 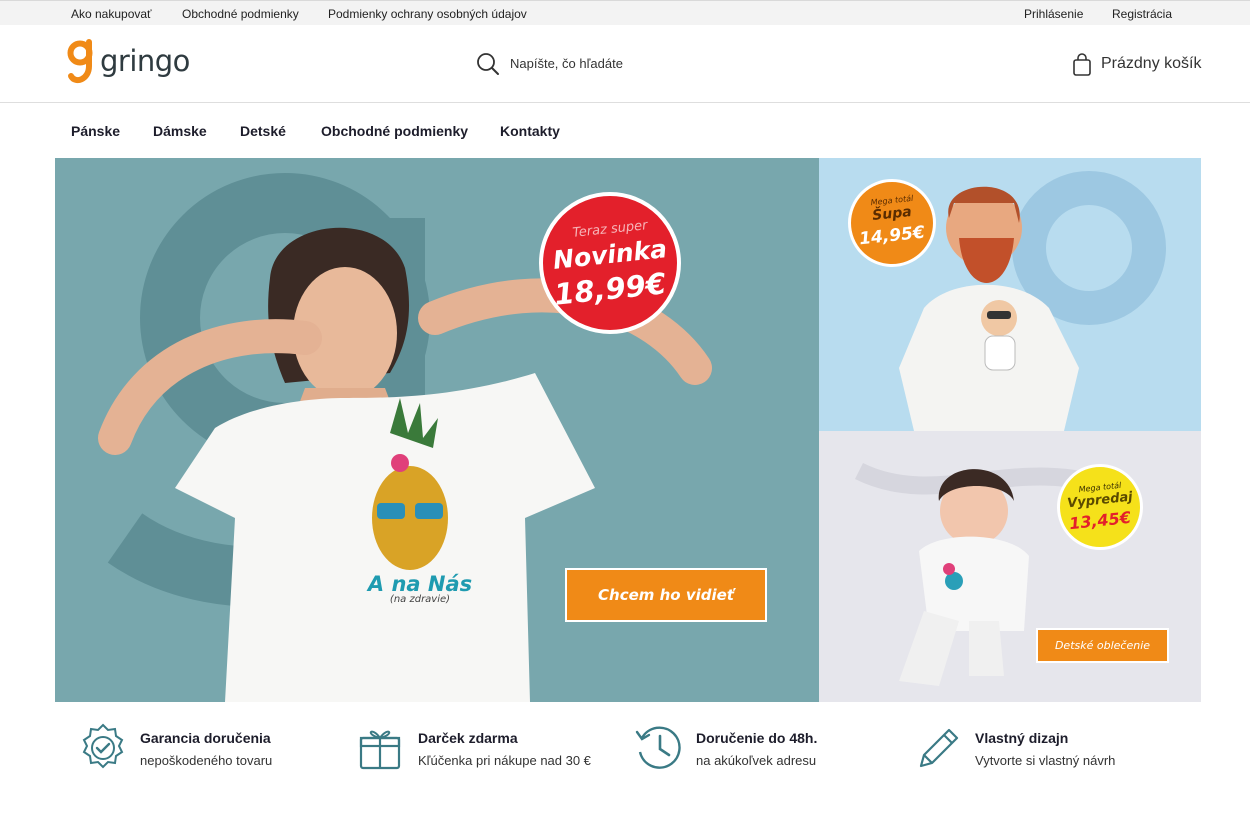 I want to click on pencil-icon, so click(x=939, y=748).